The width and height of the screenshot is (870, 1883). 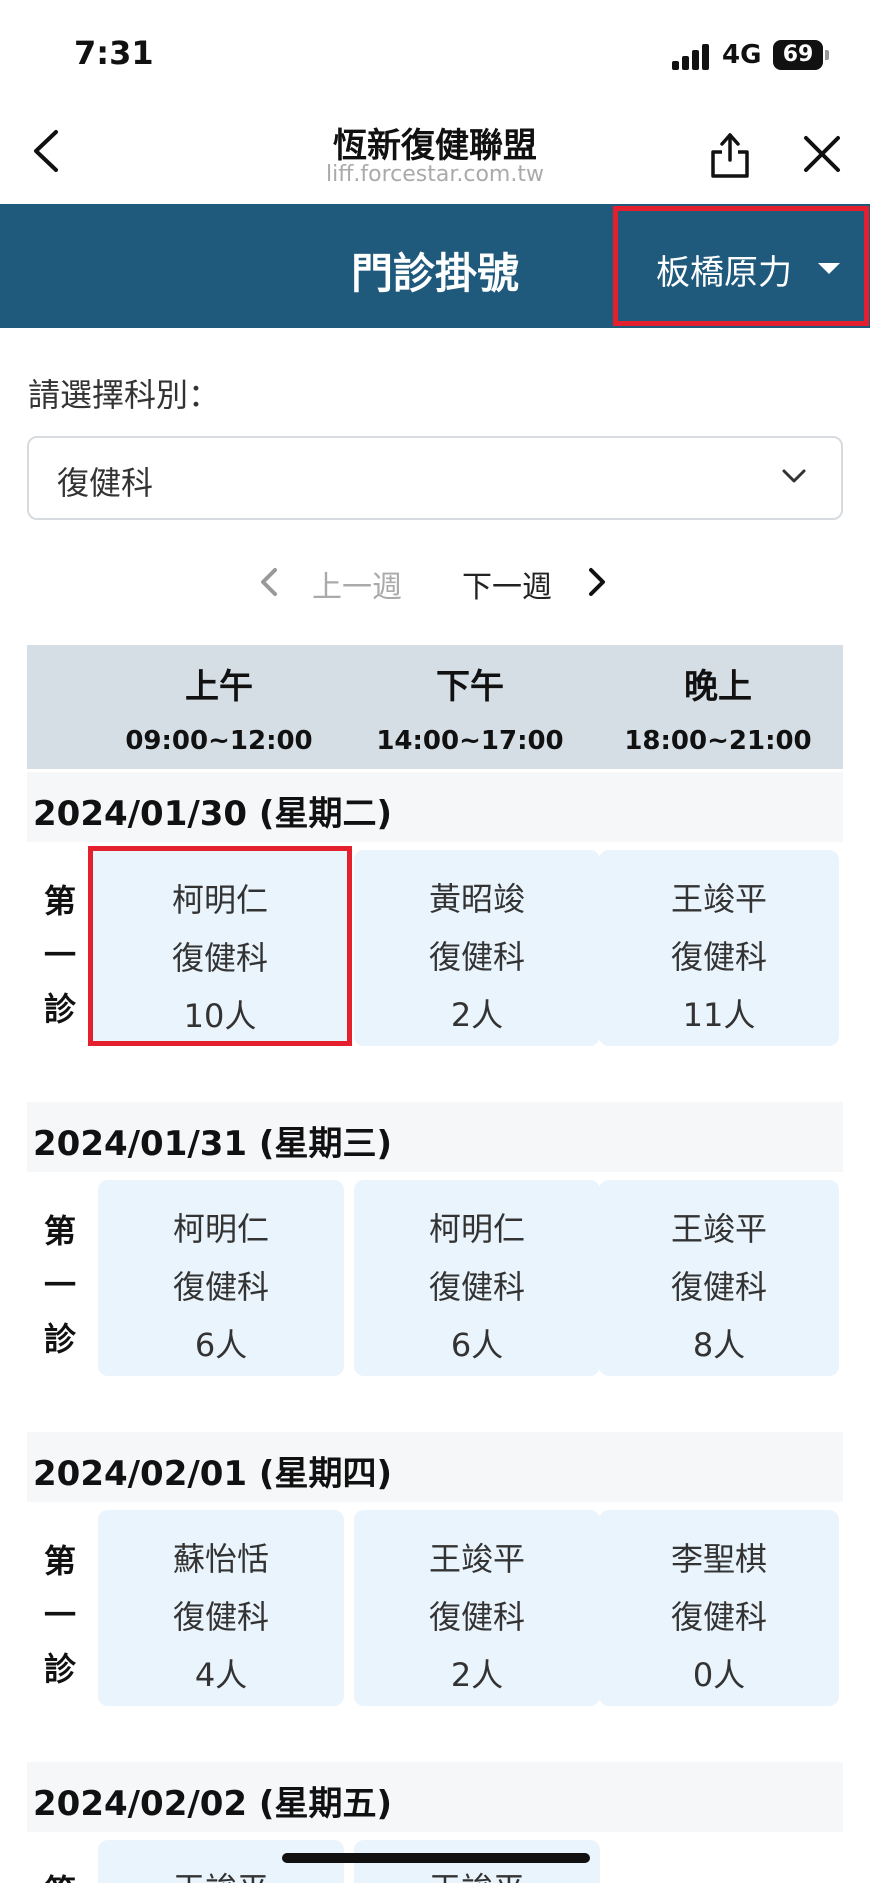 I want to click on day-date: 2024/02/02 (星期五), so click(x=213, y=1804).